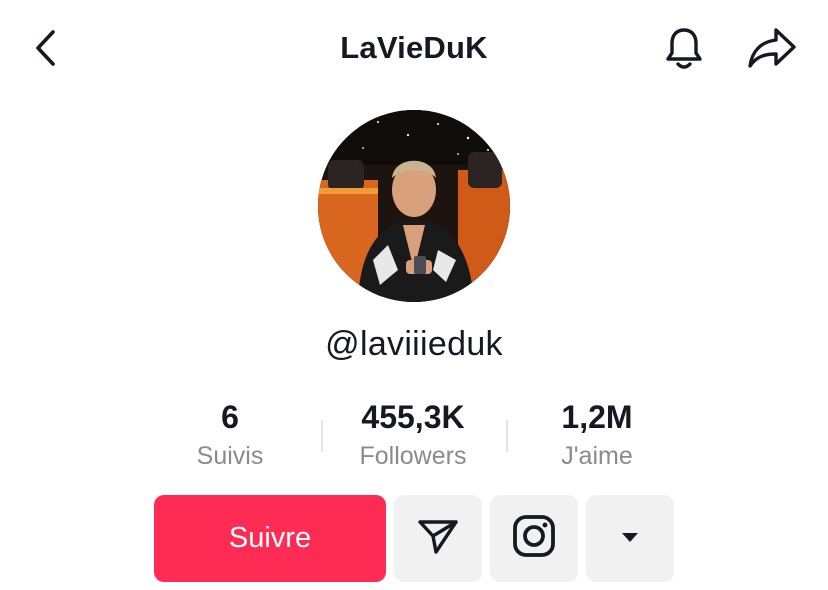  I want to click on stat-following: 6 Suivis, so click(230, 437).